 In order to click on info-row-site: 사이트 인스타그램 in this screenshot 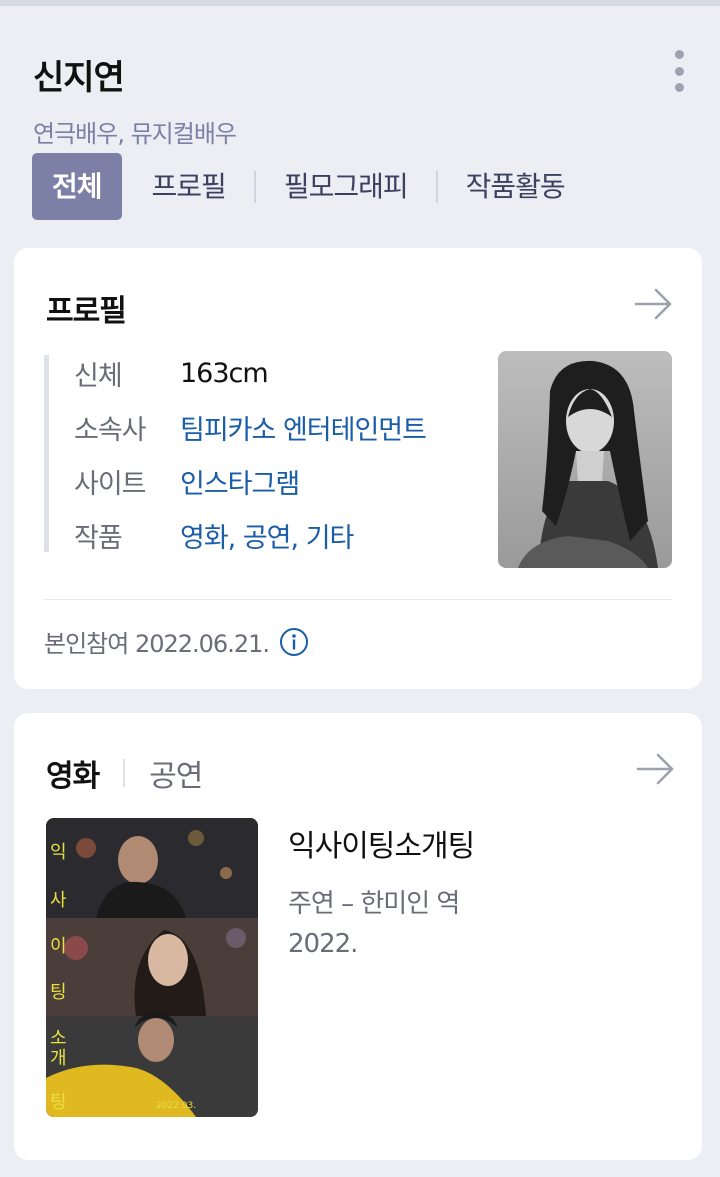, I will do `click(187, 481)`.